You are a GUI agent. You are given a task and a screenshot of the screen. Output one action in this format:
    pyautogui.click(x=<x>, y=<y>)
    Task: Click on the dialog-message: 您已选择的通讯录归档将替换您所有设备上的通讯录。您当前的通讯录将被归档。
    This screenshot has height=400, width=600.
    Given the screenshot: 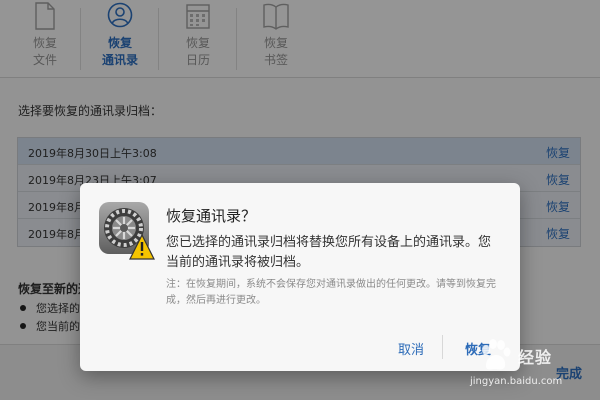 What is the action you would take?
    pyautogui.click(x=329, y=252)
    